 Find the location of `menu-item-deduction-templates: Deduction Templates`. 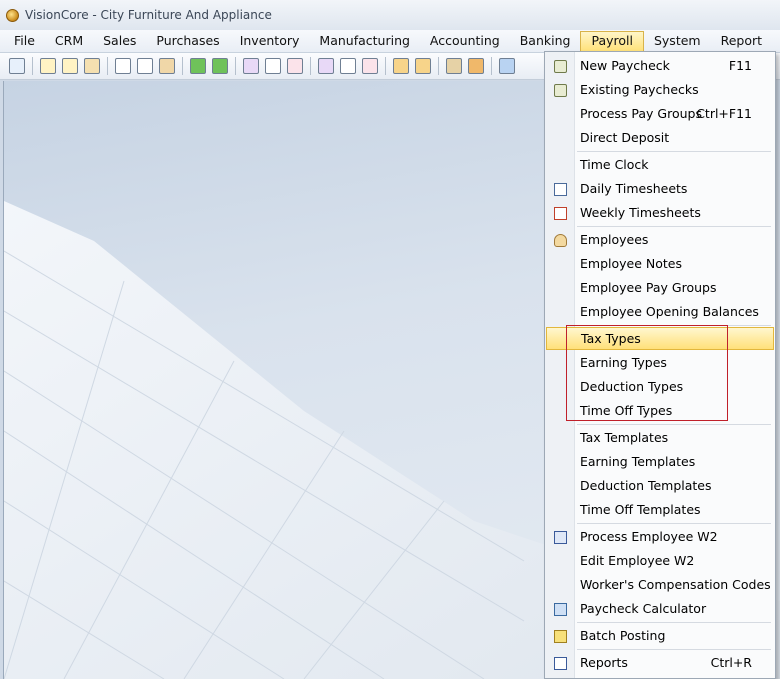

menu-item-deduction-templates: Deduction Templates is located at coordinates (660, 486).